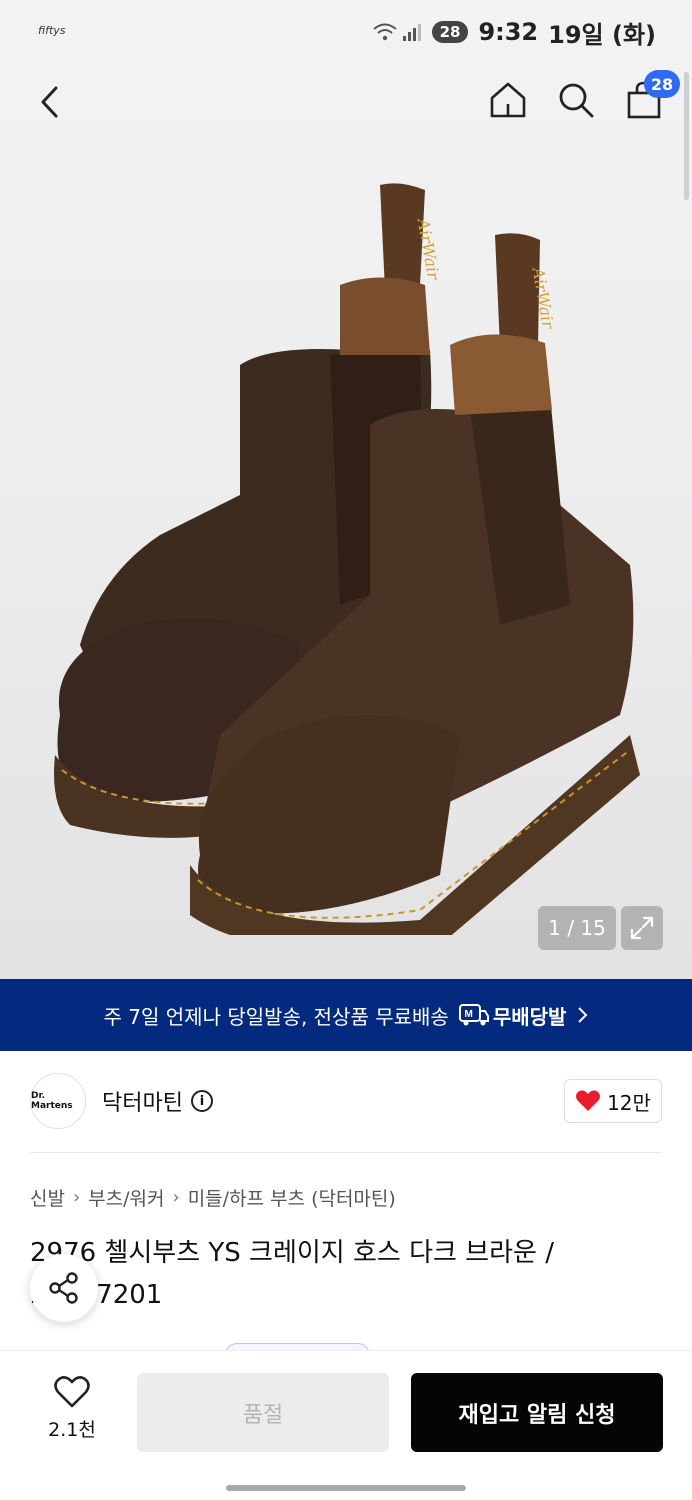 Image resolution: width=692 pixels, height=1500 pixels. Describe the element at coordinates (346, 1488) in the screenshot. I see `home-indicator` at that location.